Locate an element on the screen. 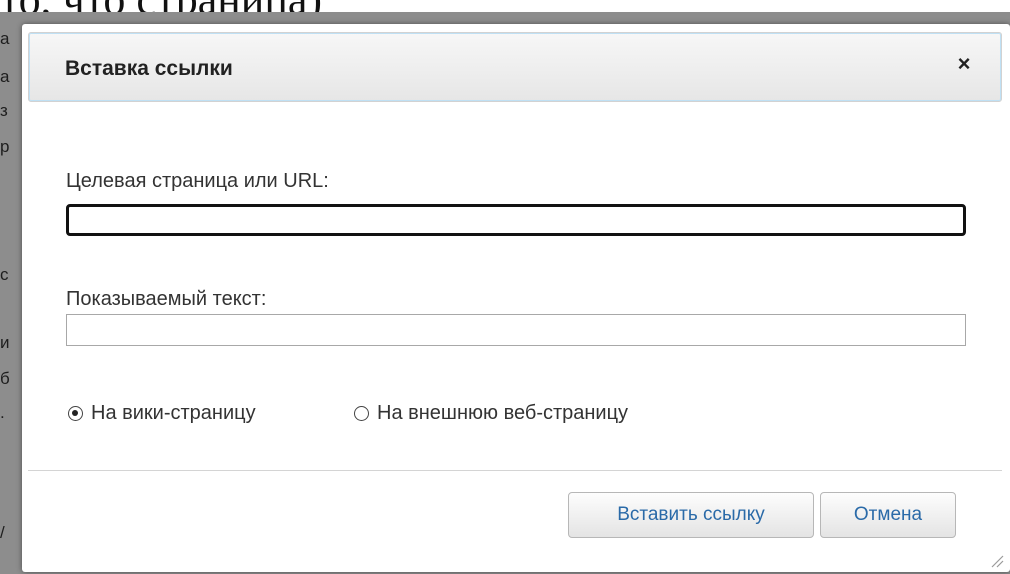 This screenshot has height=574, width=1010. display-text-label: Показываемый текст: is located at coordinates (166, 299).